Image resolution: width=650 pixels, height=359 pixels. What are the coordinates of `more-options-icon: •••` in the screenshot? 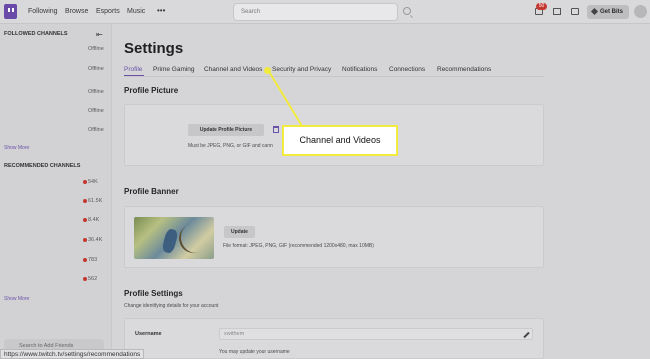 It's located at (161, 10).